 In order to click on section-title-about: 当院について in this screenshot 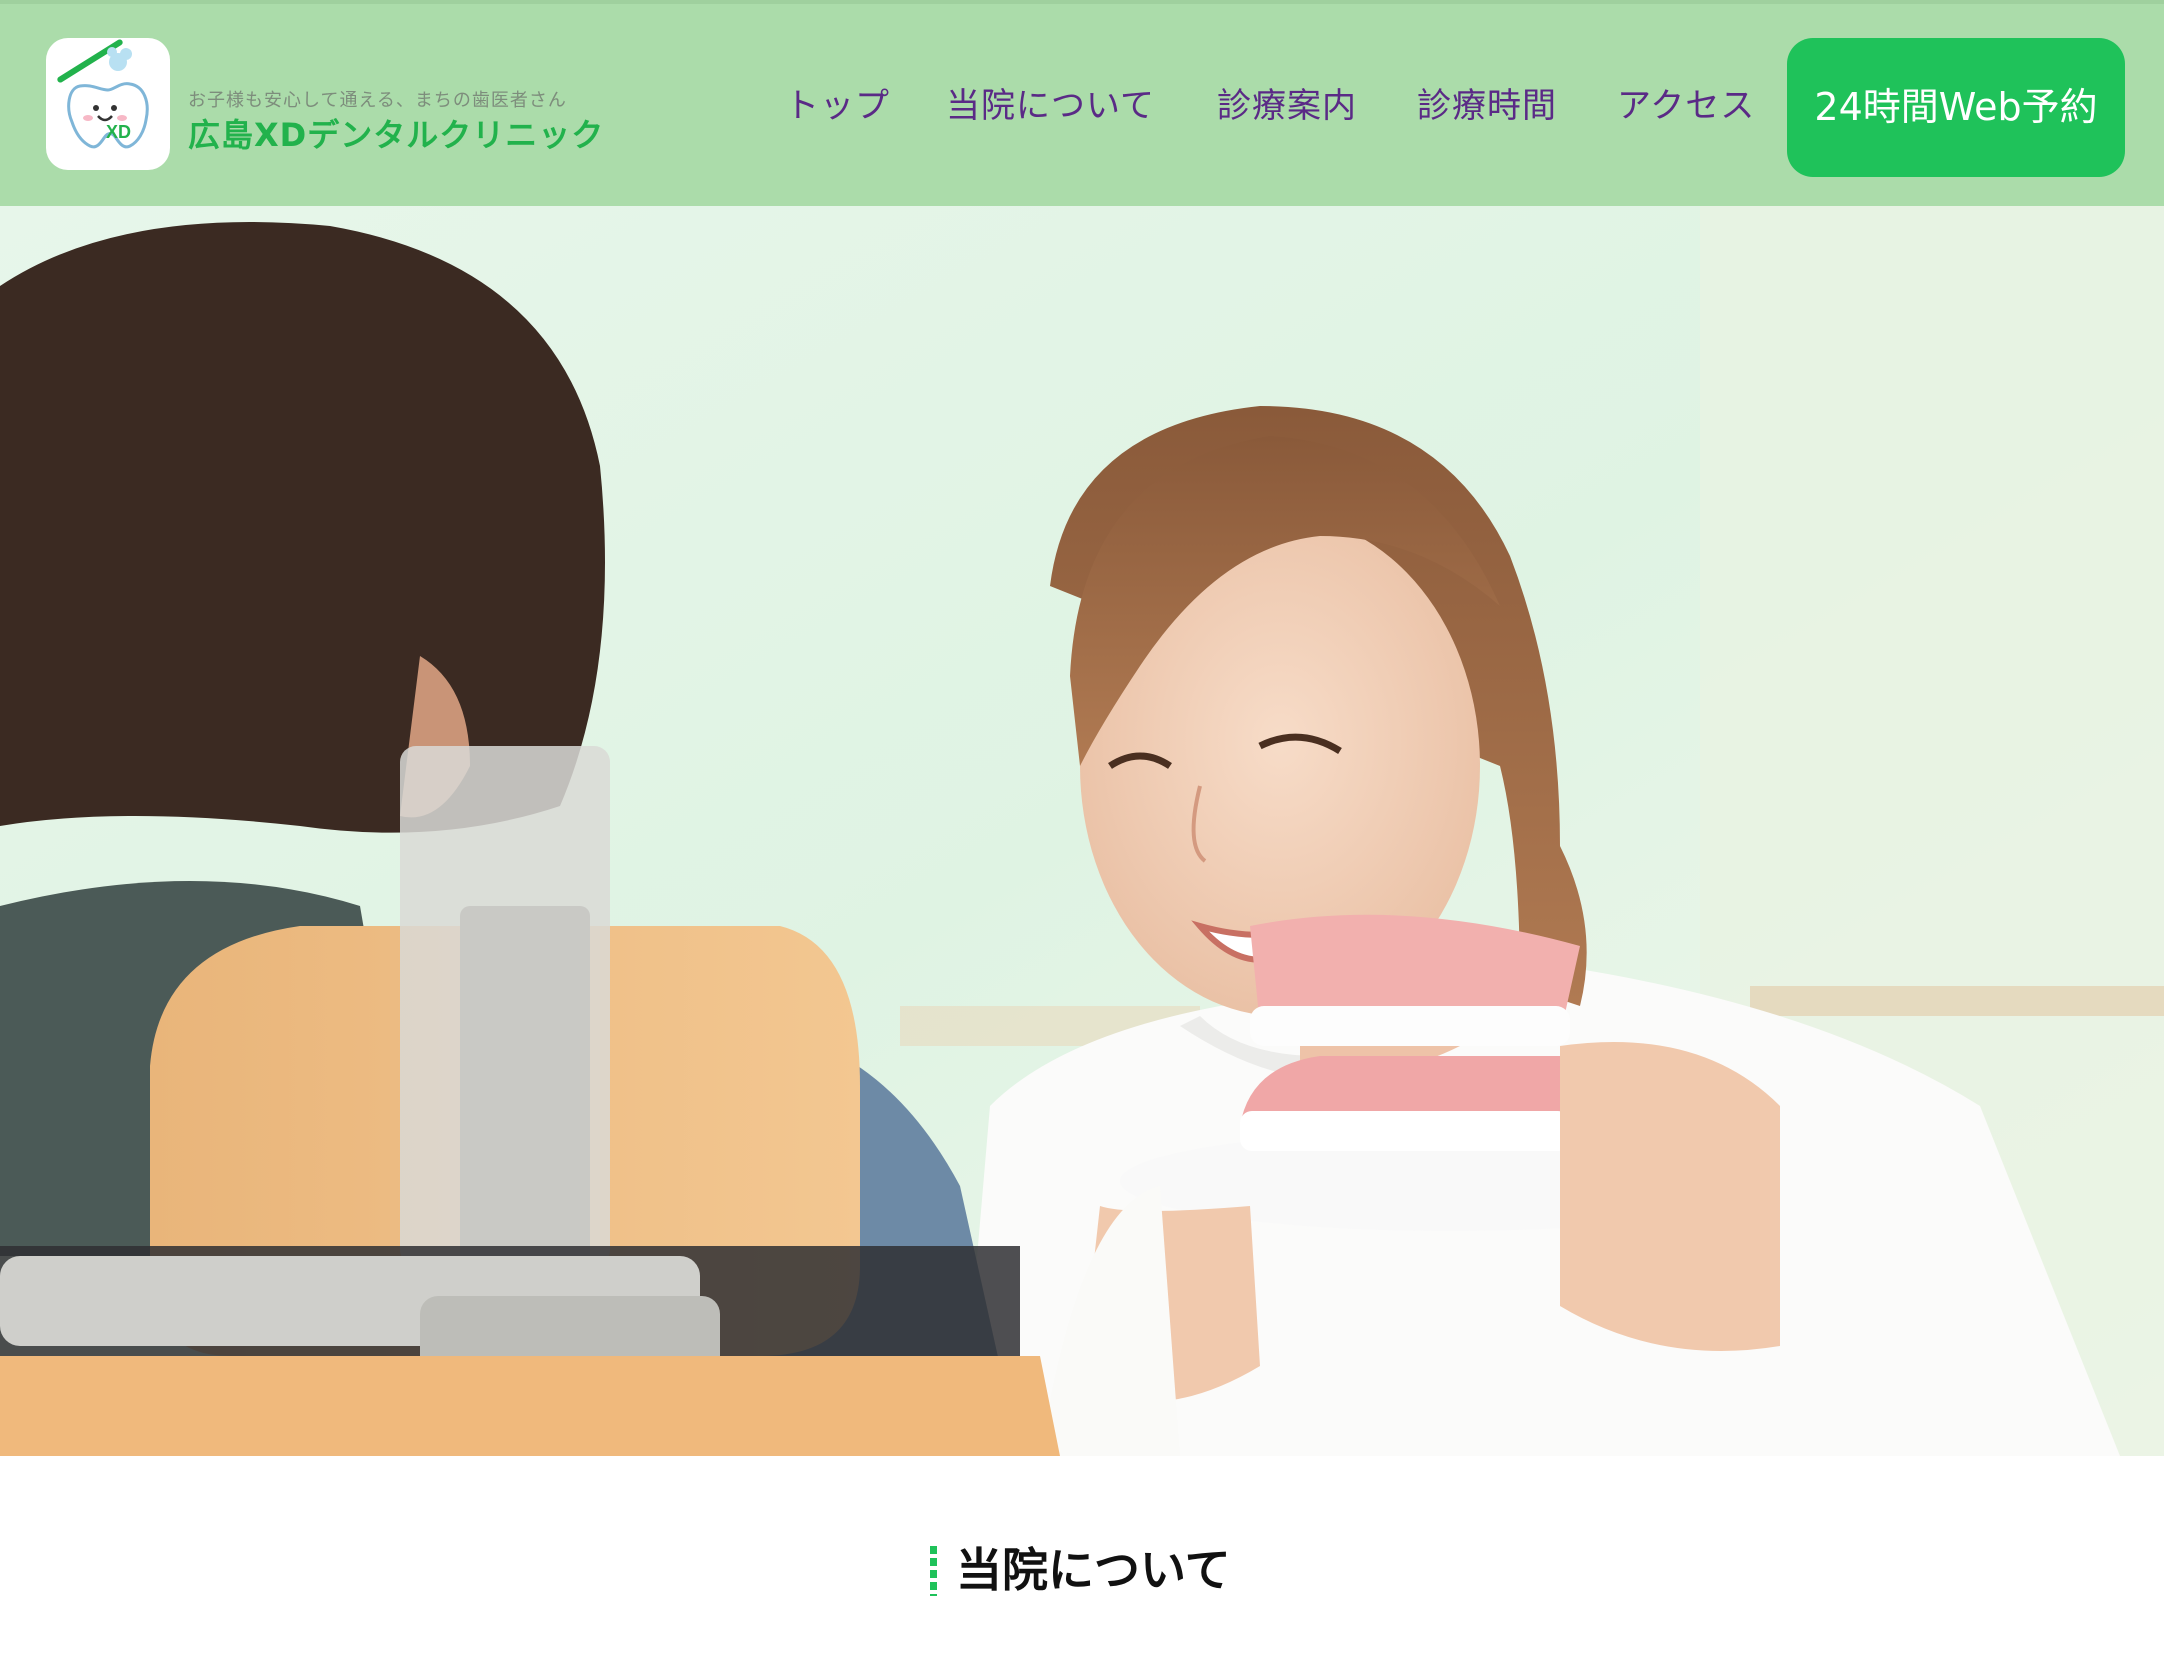, I will do `click(1093, 1570)`.